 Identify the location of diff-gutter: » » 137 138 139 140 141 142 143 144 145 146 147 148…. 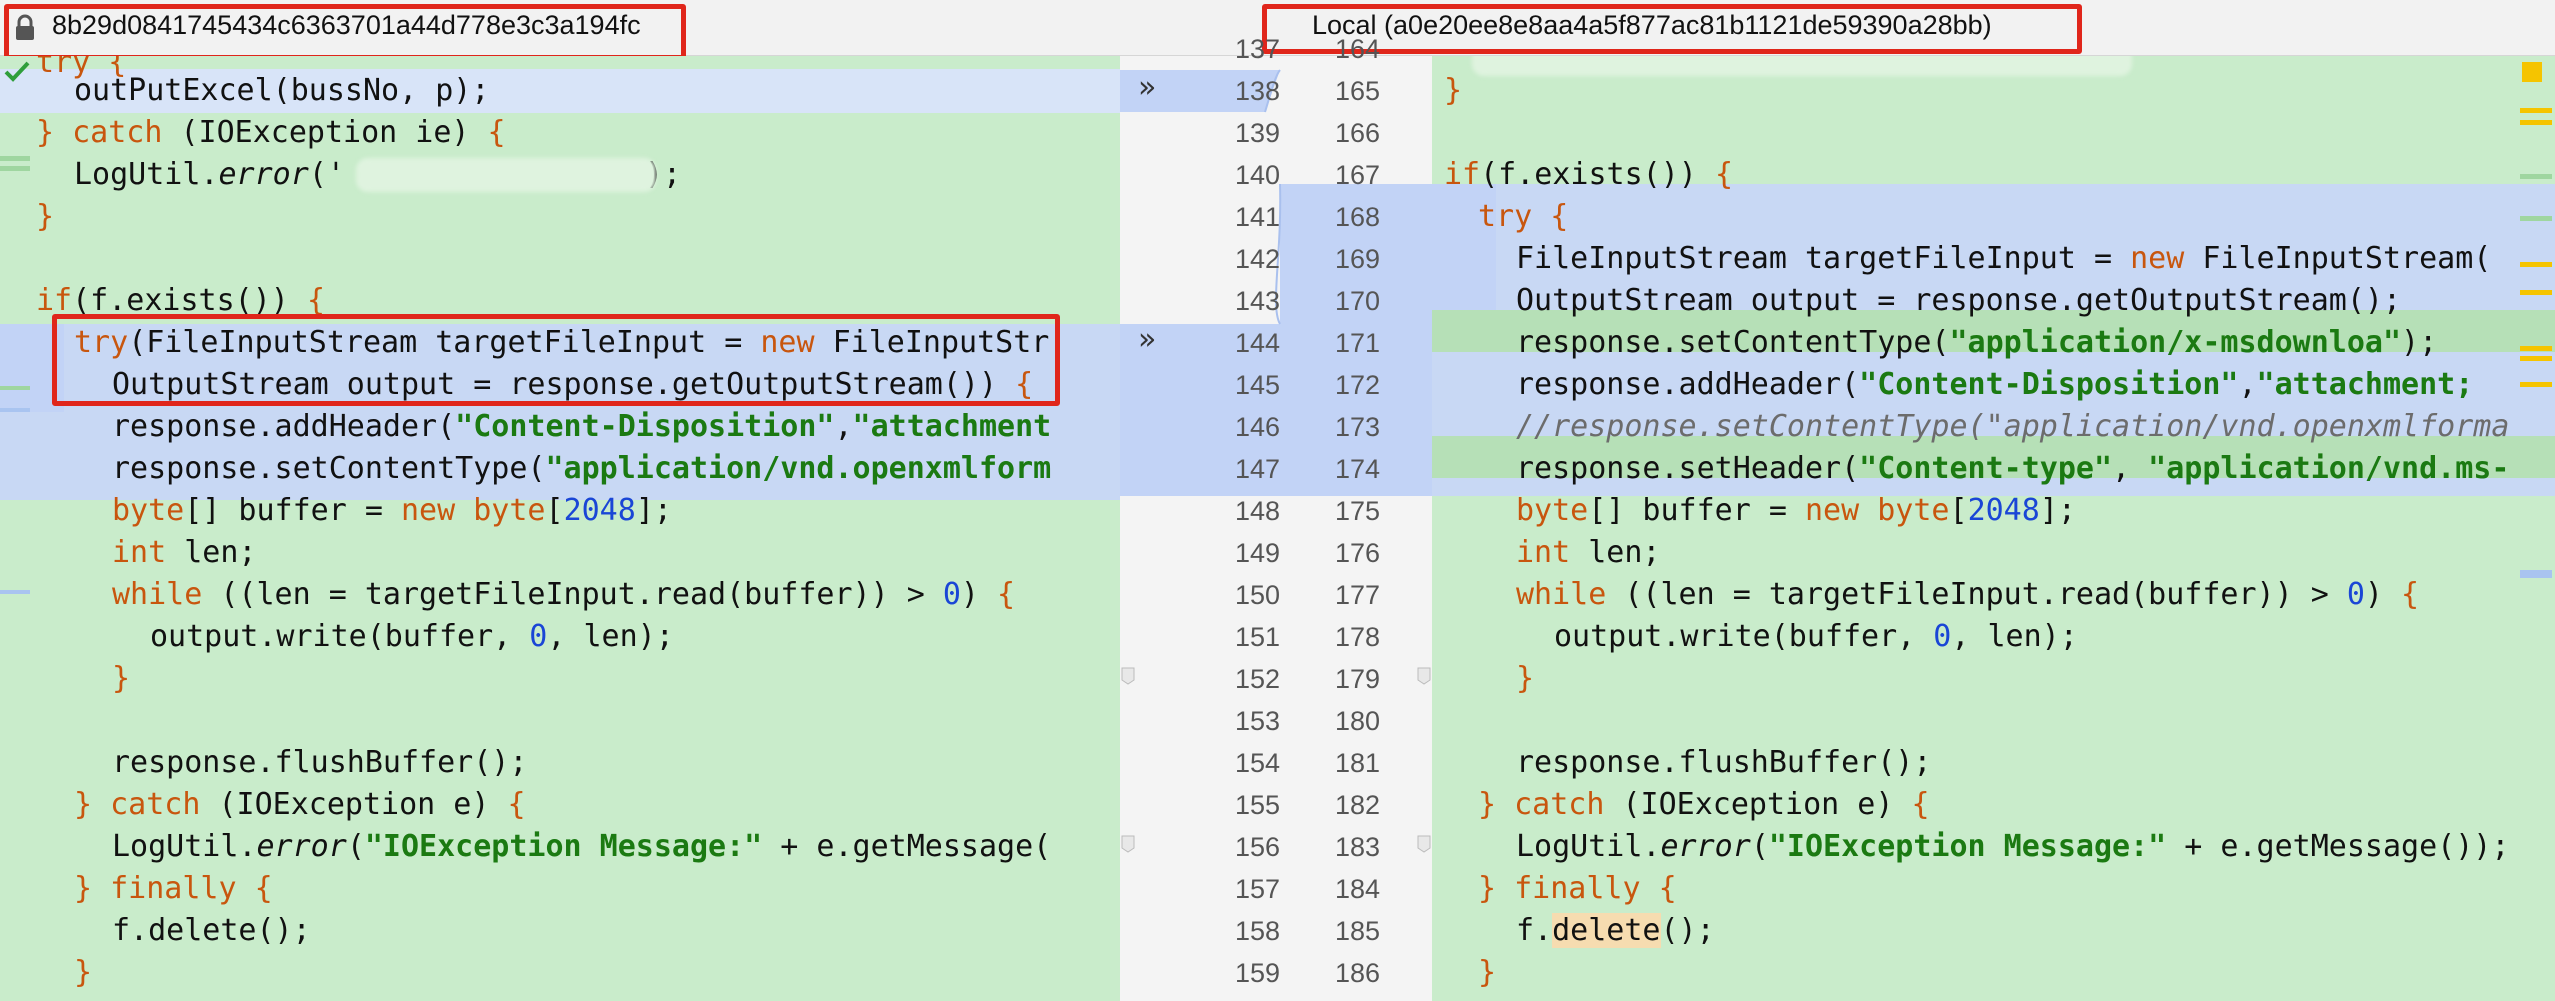
(1276, 517).